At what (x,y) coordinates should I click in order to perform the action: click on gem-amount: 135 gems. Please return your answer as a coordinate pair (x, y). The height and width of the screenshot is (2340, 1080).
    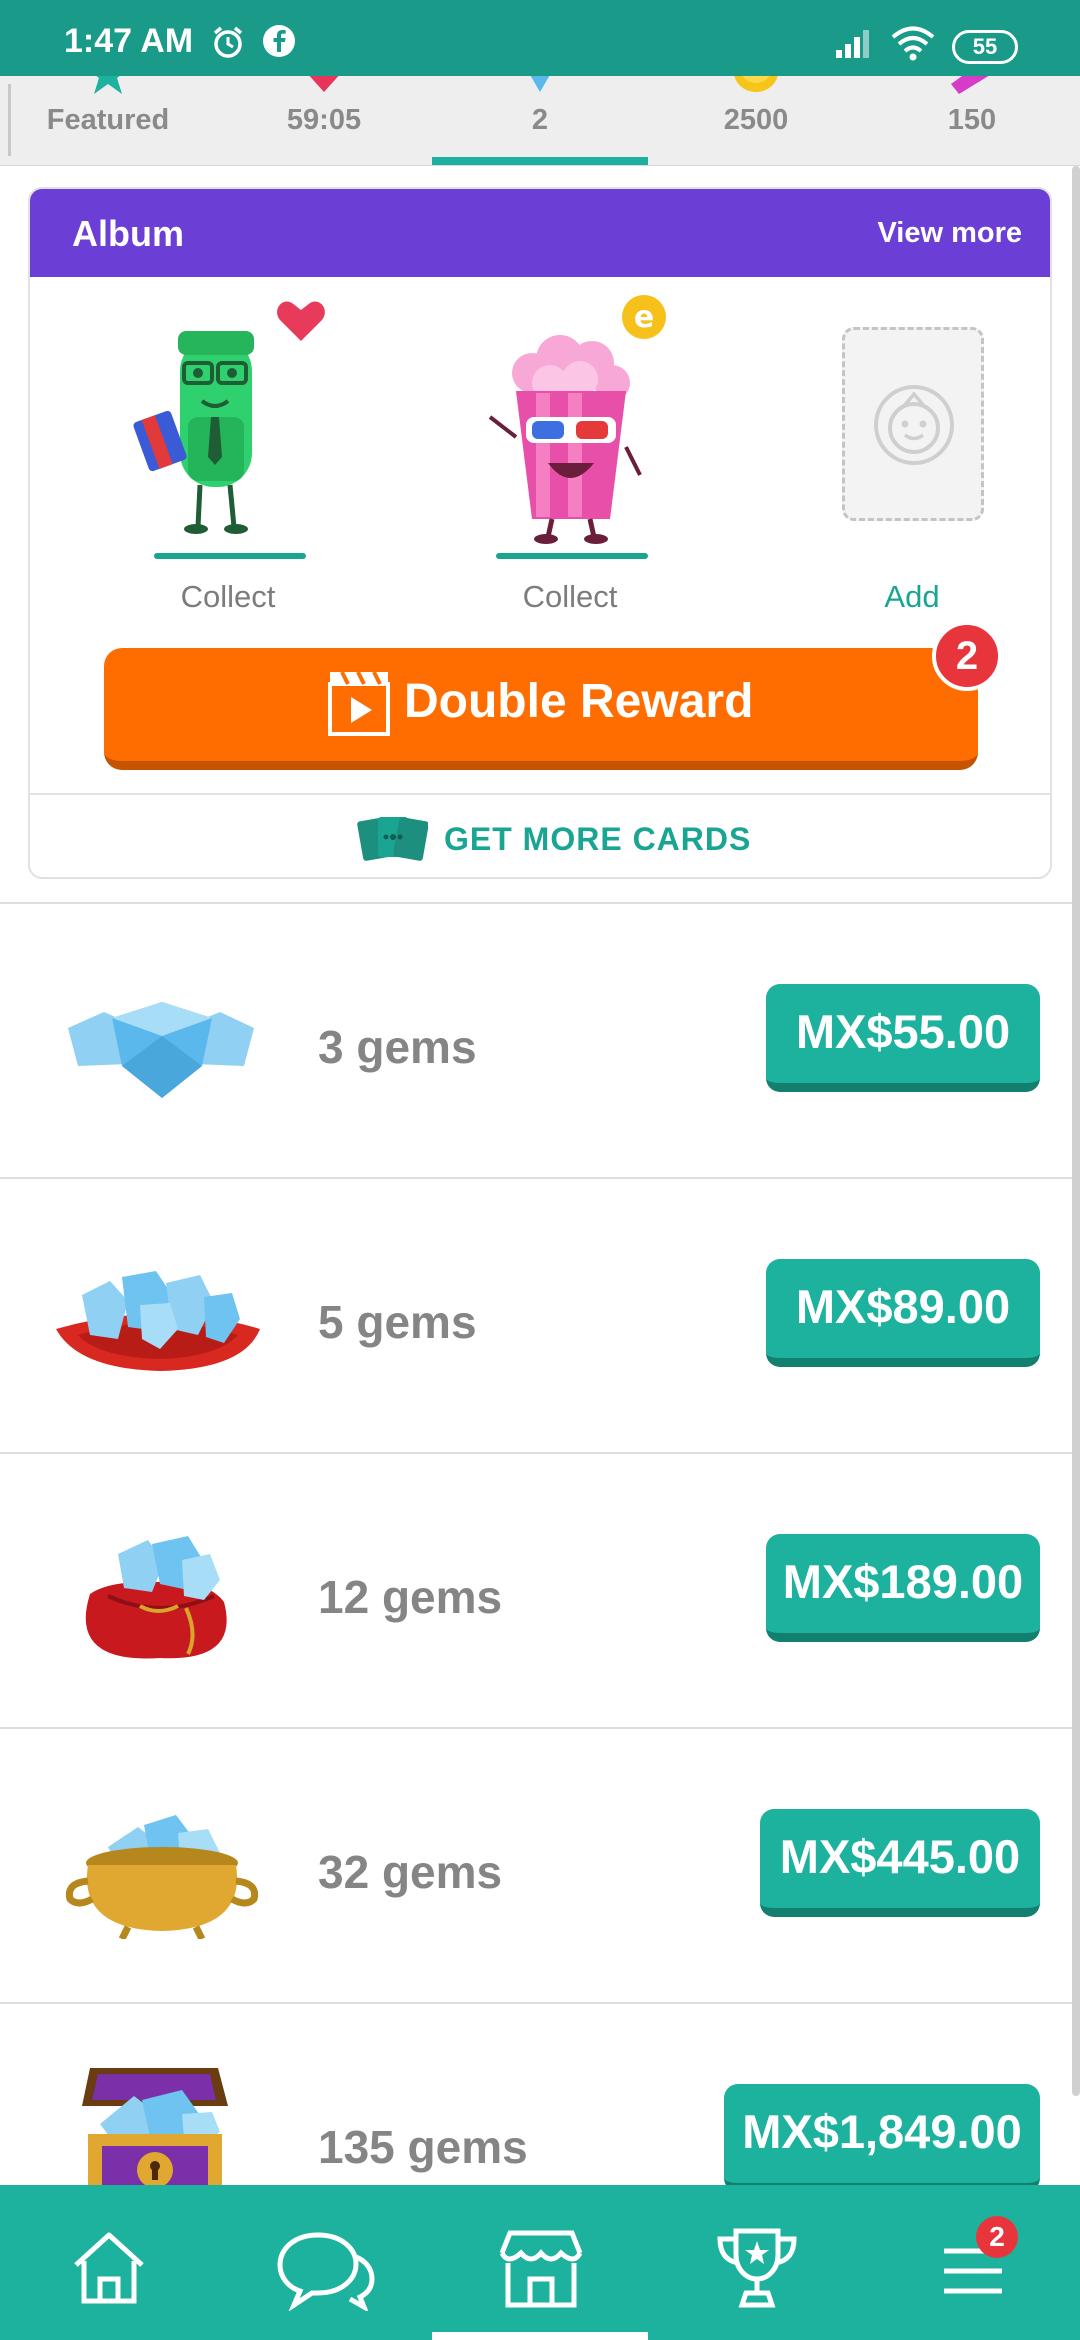
    Looking at the image, I should click on (423, 2147).